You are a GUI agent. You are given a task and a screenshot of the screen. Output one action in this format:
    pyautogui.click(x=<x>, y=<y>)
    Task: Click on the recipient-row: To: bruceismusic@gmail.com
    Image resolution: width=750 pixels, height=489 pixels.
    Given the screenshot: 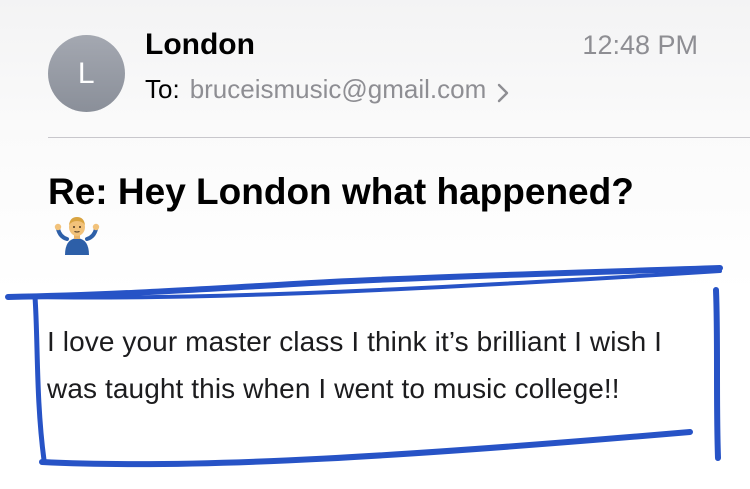 What is the action you would take?
    pyautogui.click(x=327, y=89)
    